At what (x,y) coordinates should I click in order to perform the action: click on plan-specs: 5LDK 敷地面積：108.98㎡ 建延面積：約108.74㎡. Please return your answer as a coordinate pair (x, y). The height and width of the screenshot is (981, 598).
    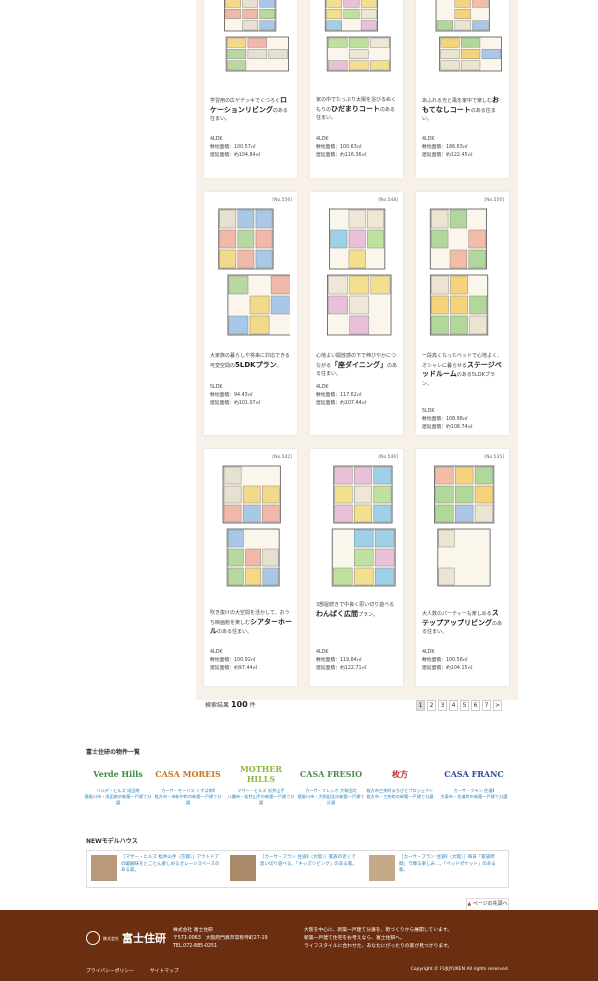
    Looking at the image, I should click on (463, 420).